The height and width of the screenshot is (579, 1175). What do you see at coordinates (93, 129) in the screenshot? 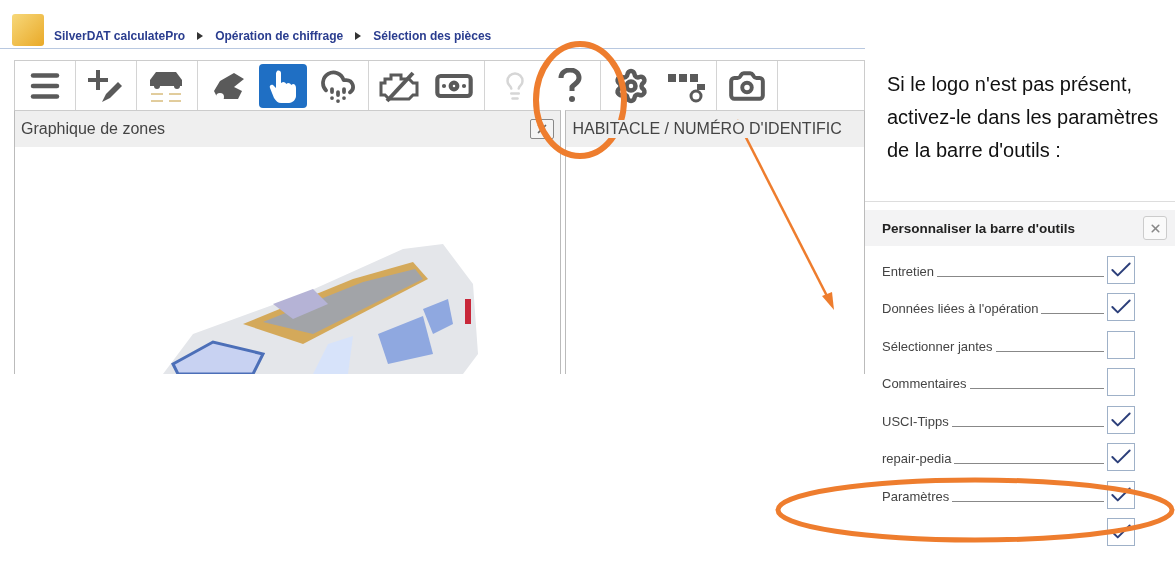
I see `panel-title: Graphique de zones` at bounding box center [93, 129].